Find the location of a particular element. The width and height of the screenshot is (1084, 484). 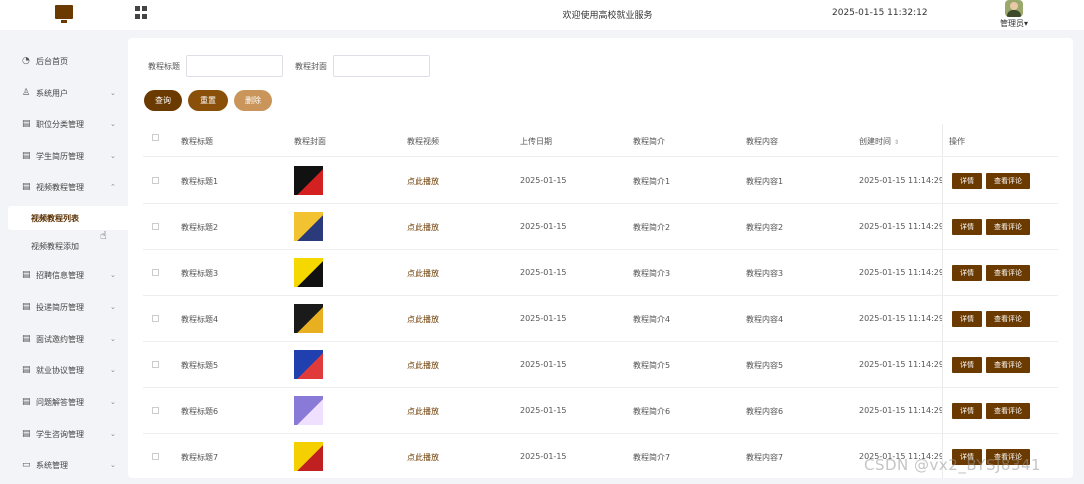

title-filter-input is located at coordinates (234, 66).